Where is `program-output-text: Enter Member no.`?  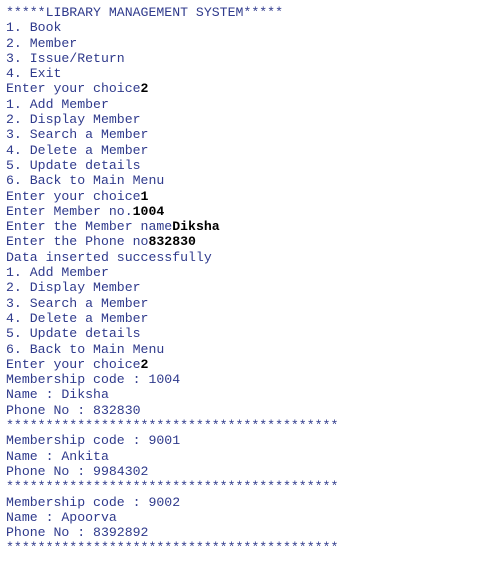
program-output-text: Enter Member no. is located at coordinates (69, 211).